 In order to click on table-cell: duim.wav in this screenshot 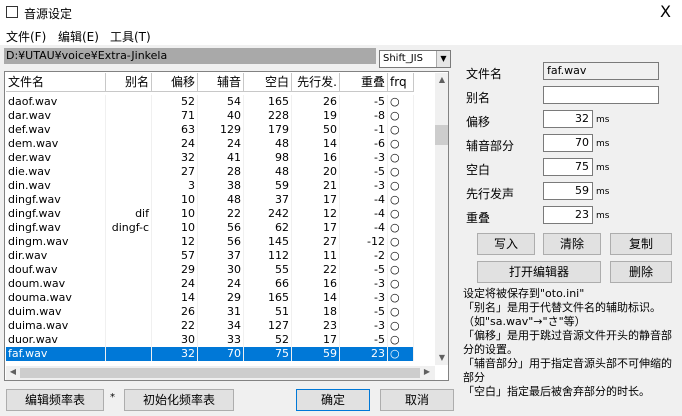, I will do `click(56, 312)`.